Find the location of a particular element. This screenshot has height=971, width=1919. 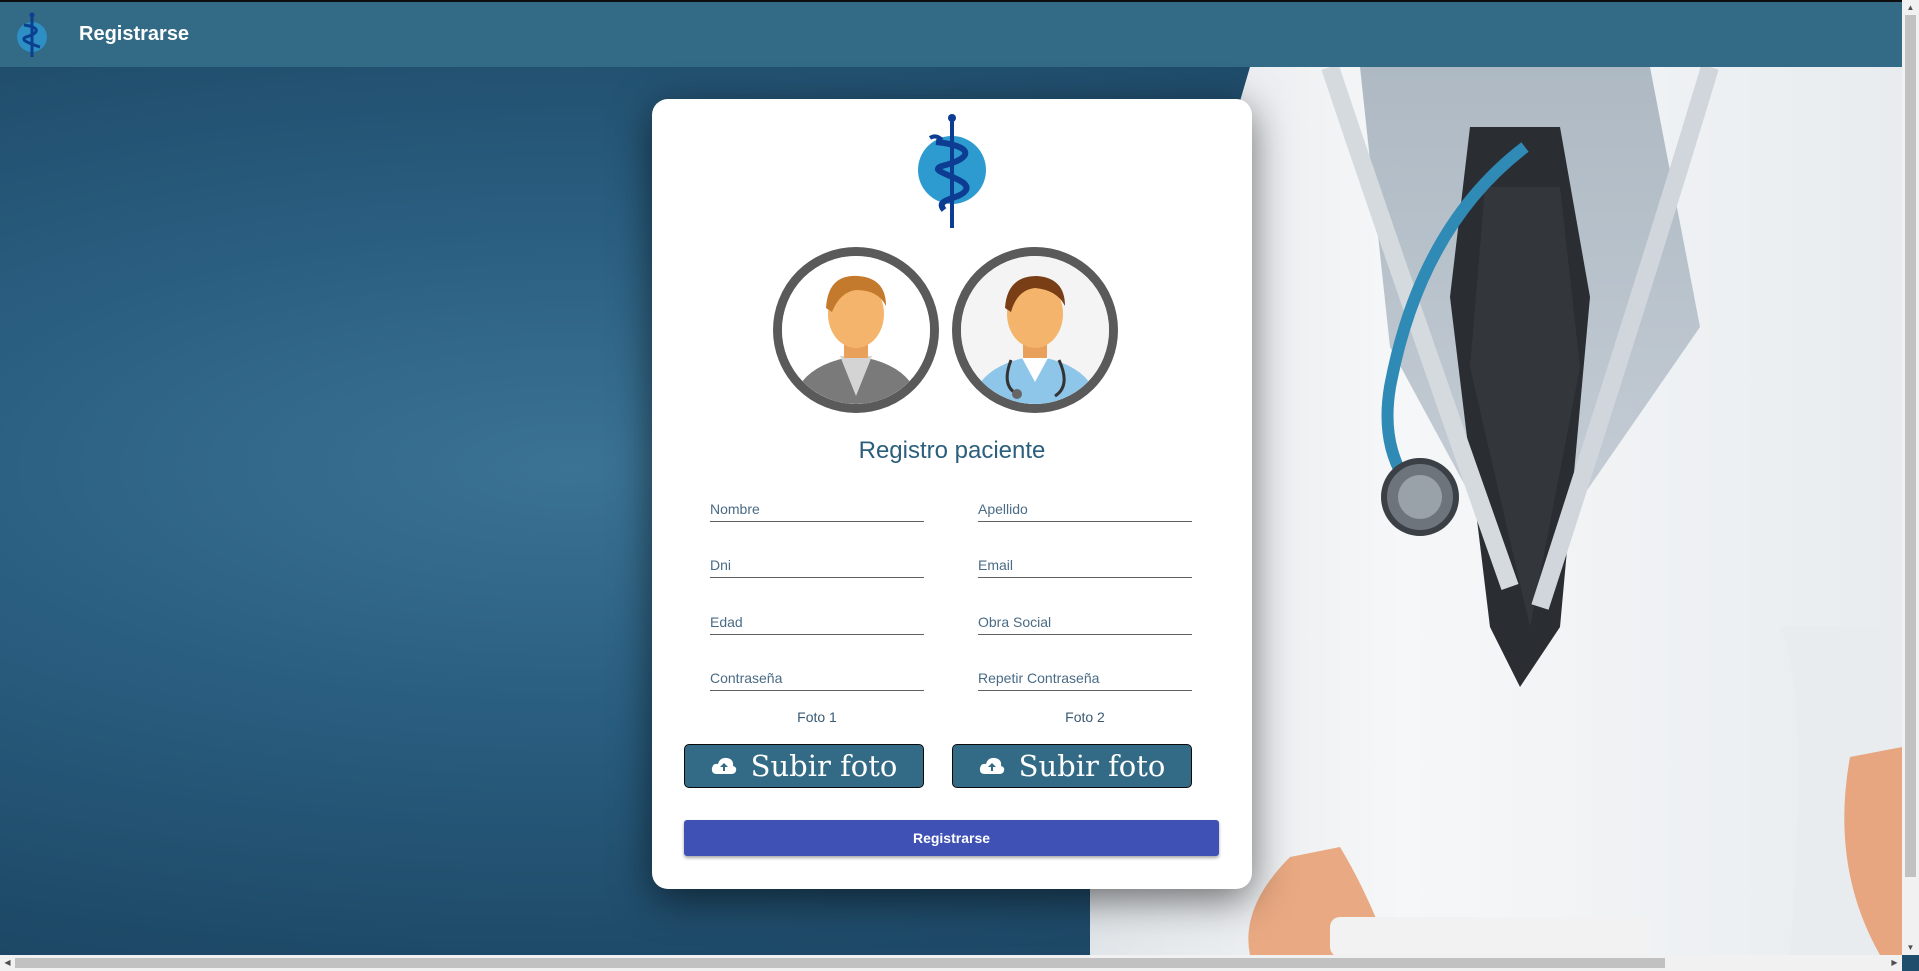

foto2-label: Foto 2 is located at coordinates (1085, 717).